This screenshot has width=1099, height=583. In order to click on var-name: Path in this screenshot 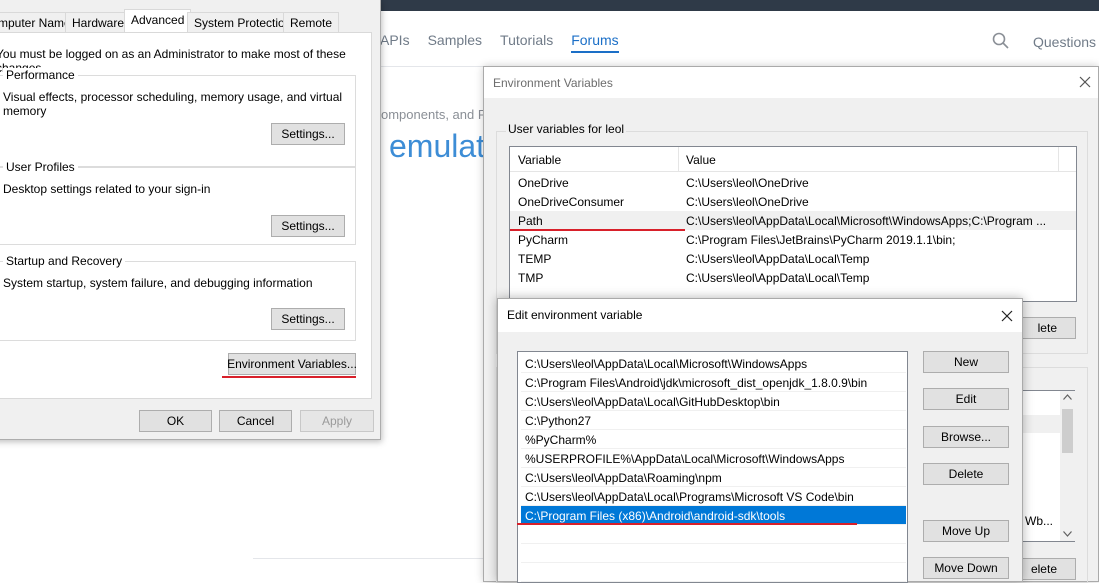, I will do `click(530, 221)`.